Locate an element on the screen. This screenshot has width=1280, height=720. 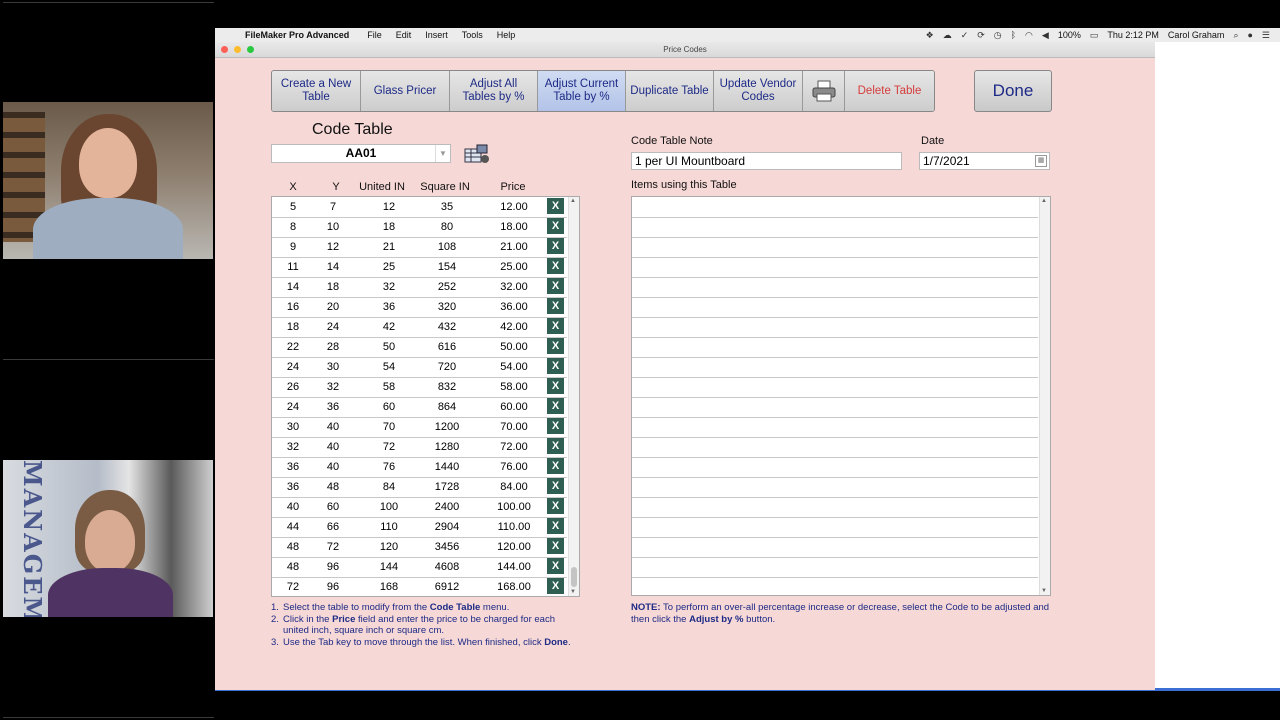
cell-price: 76.00 is located at coordinates (514, 467).